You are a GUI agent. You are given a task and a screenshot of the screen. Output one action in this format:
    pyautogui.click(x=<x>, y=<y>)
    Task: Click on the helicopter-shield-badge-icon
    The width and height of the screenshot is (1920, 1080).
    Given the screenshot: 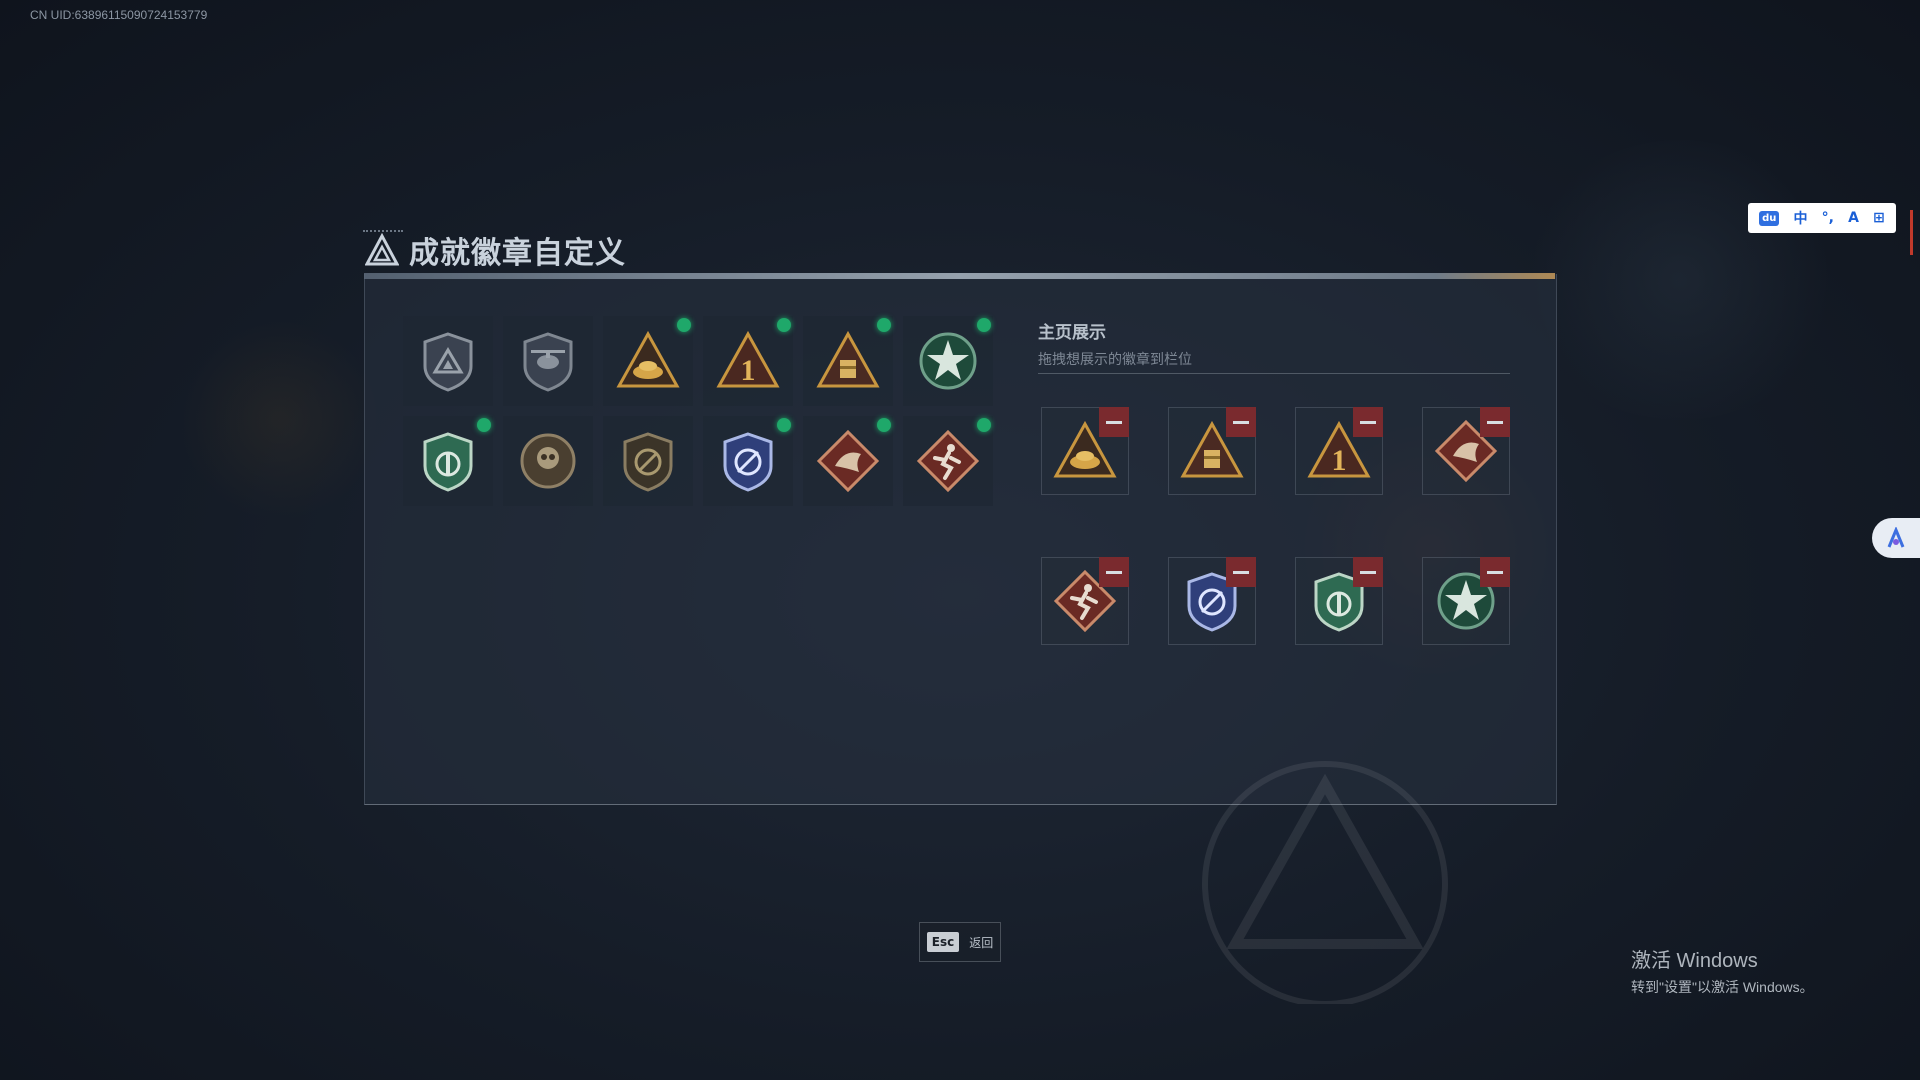 What is the action you would take?
    pyautogui.click(x=548, y=362)
    